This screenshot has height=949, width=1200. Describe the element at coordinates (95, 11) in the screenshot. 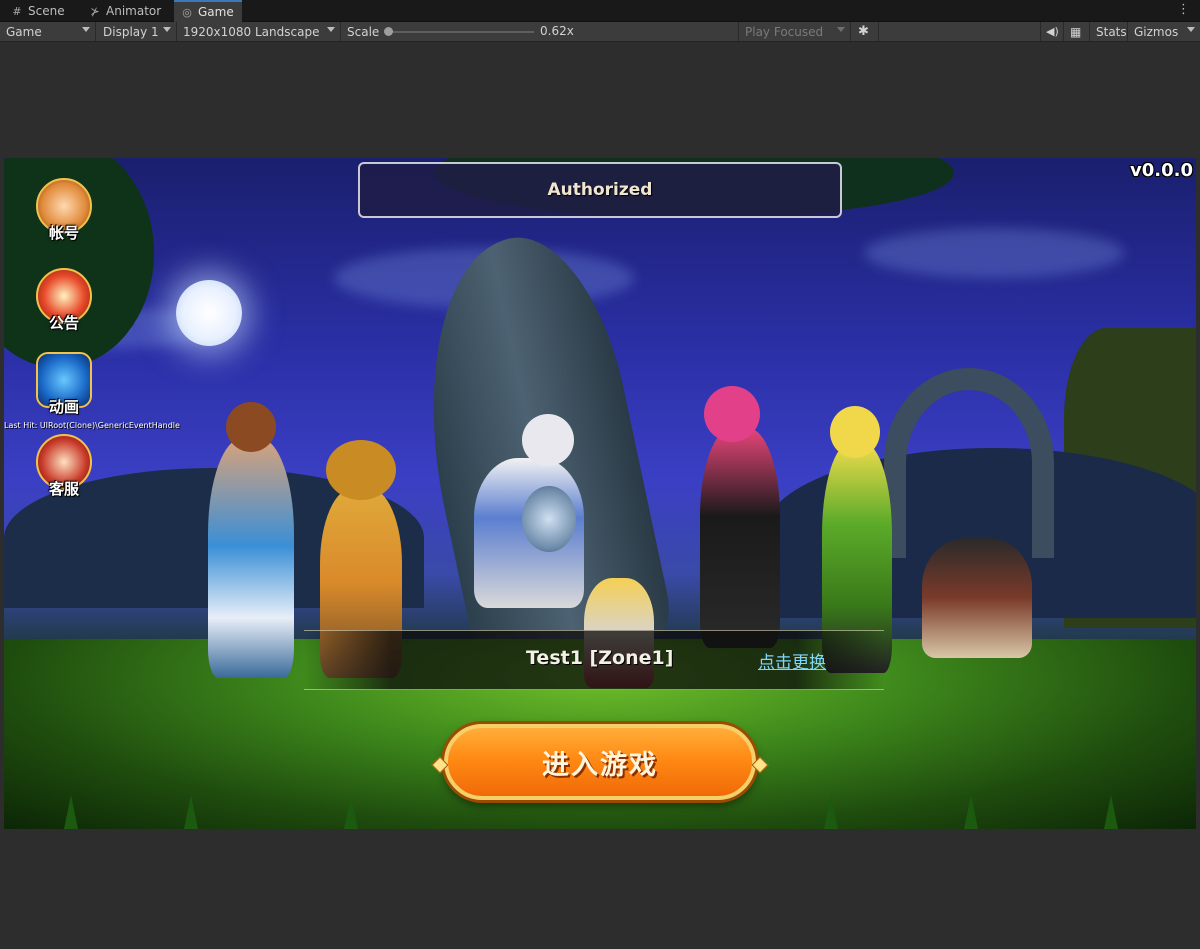

I see `animator-icon: ⊁` at that location.